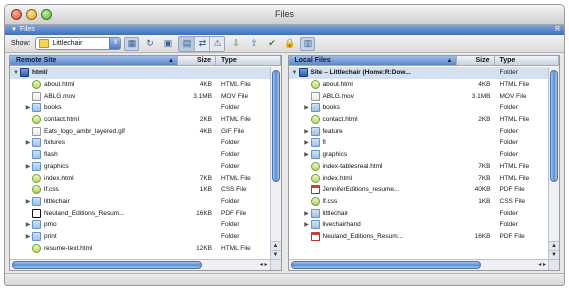 The width and height of the screenshot is (569, 290). What do you see at coordinates (372, 60) in the screenshot?
I see `local-name-header: Local Files ▲` at bounding box center [372, 60].